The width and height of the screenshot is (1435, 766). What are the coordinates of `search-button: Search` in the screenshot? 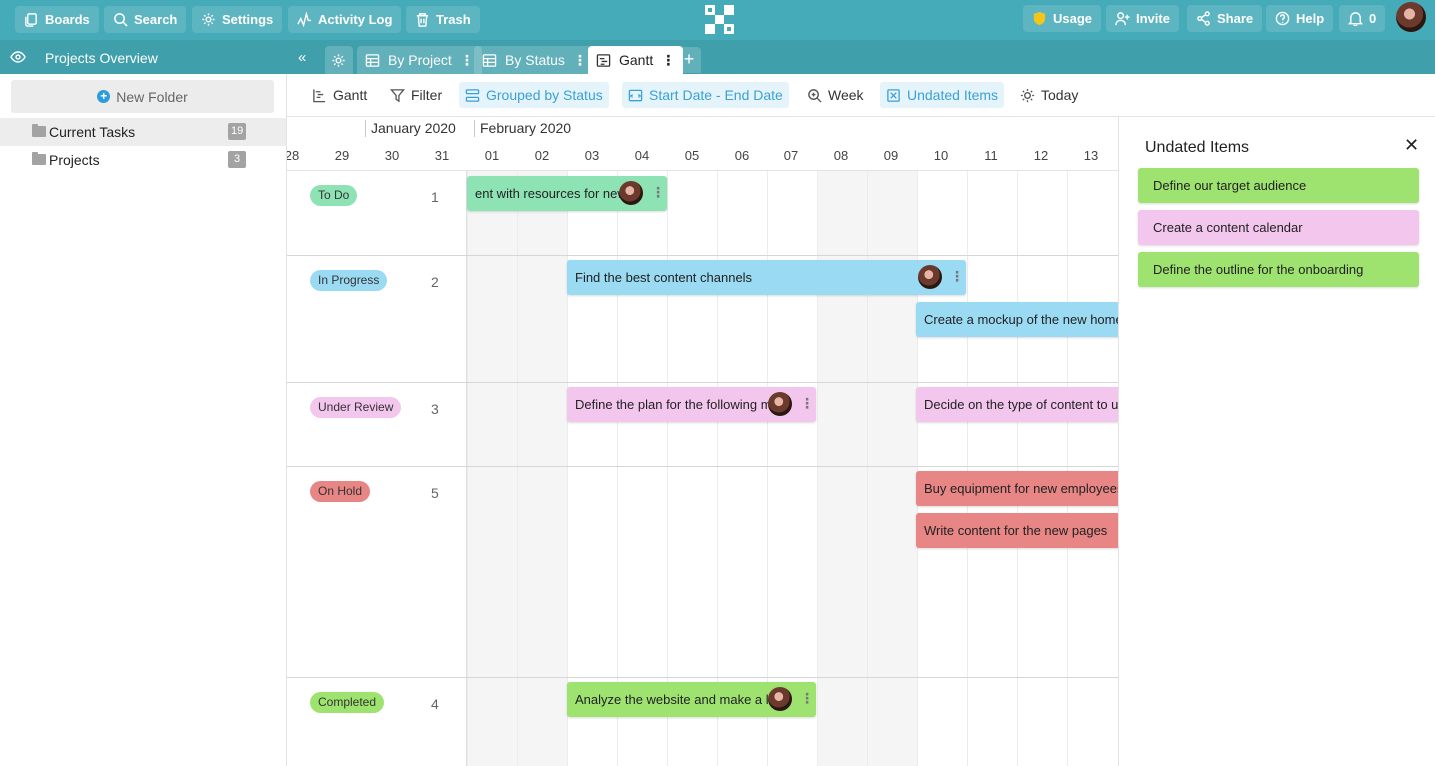 It's located at (145, 19).